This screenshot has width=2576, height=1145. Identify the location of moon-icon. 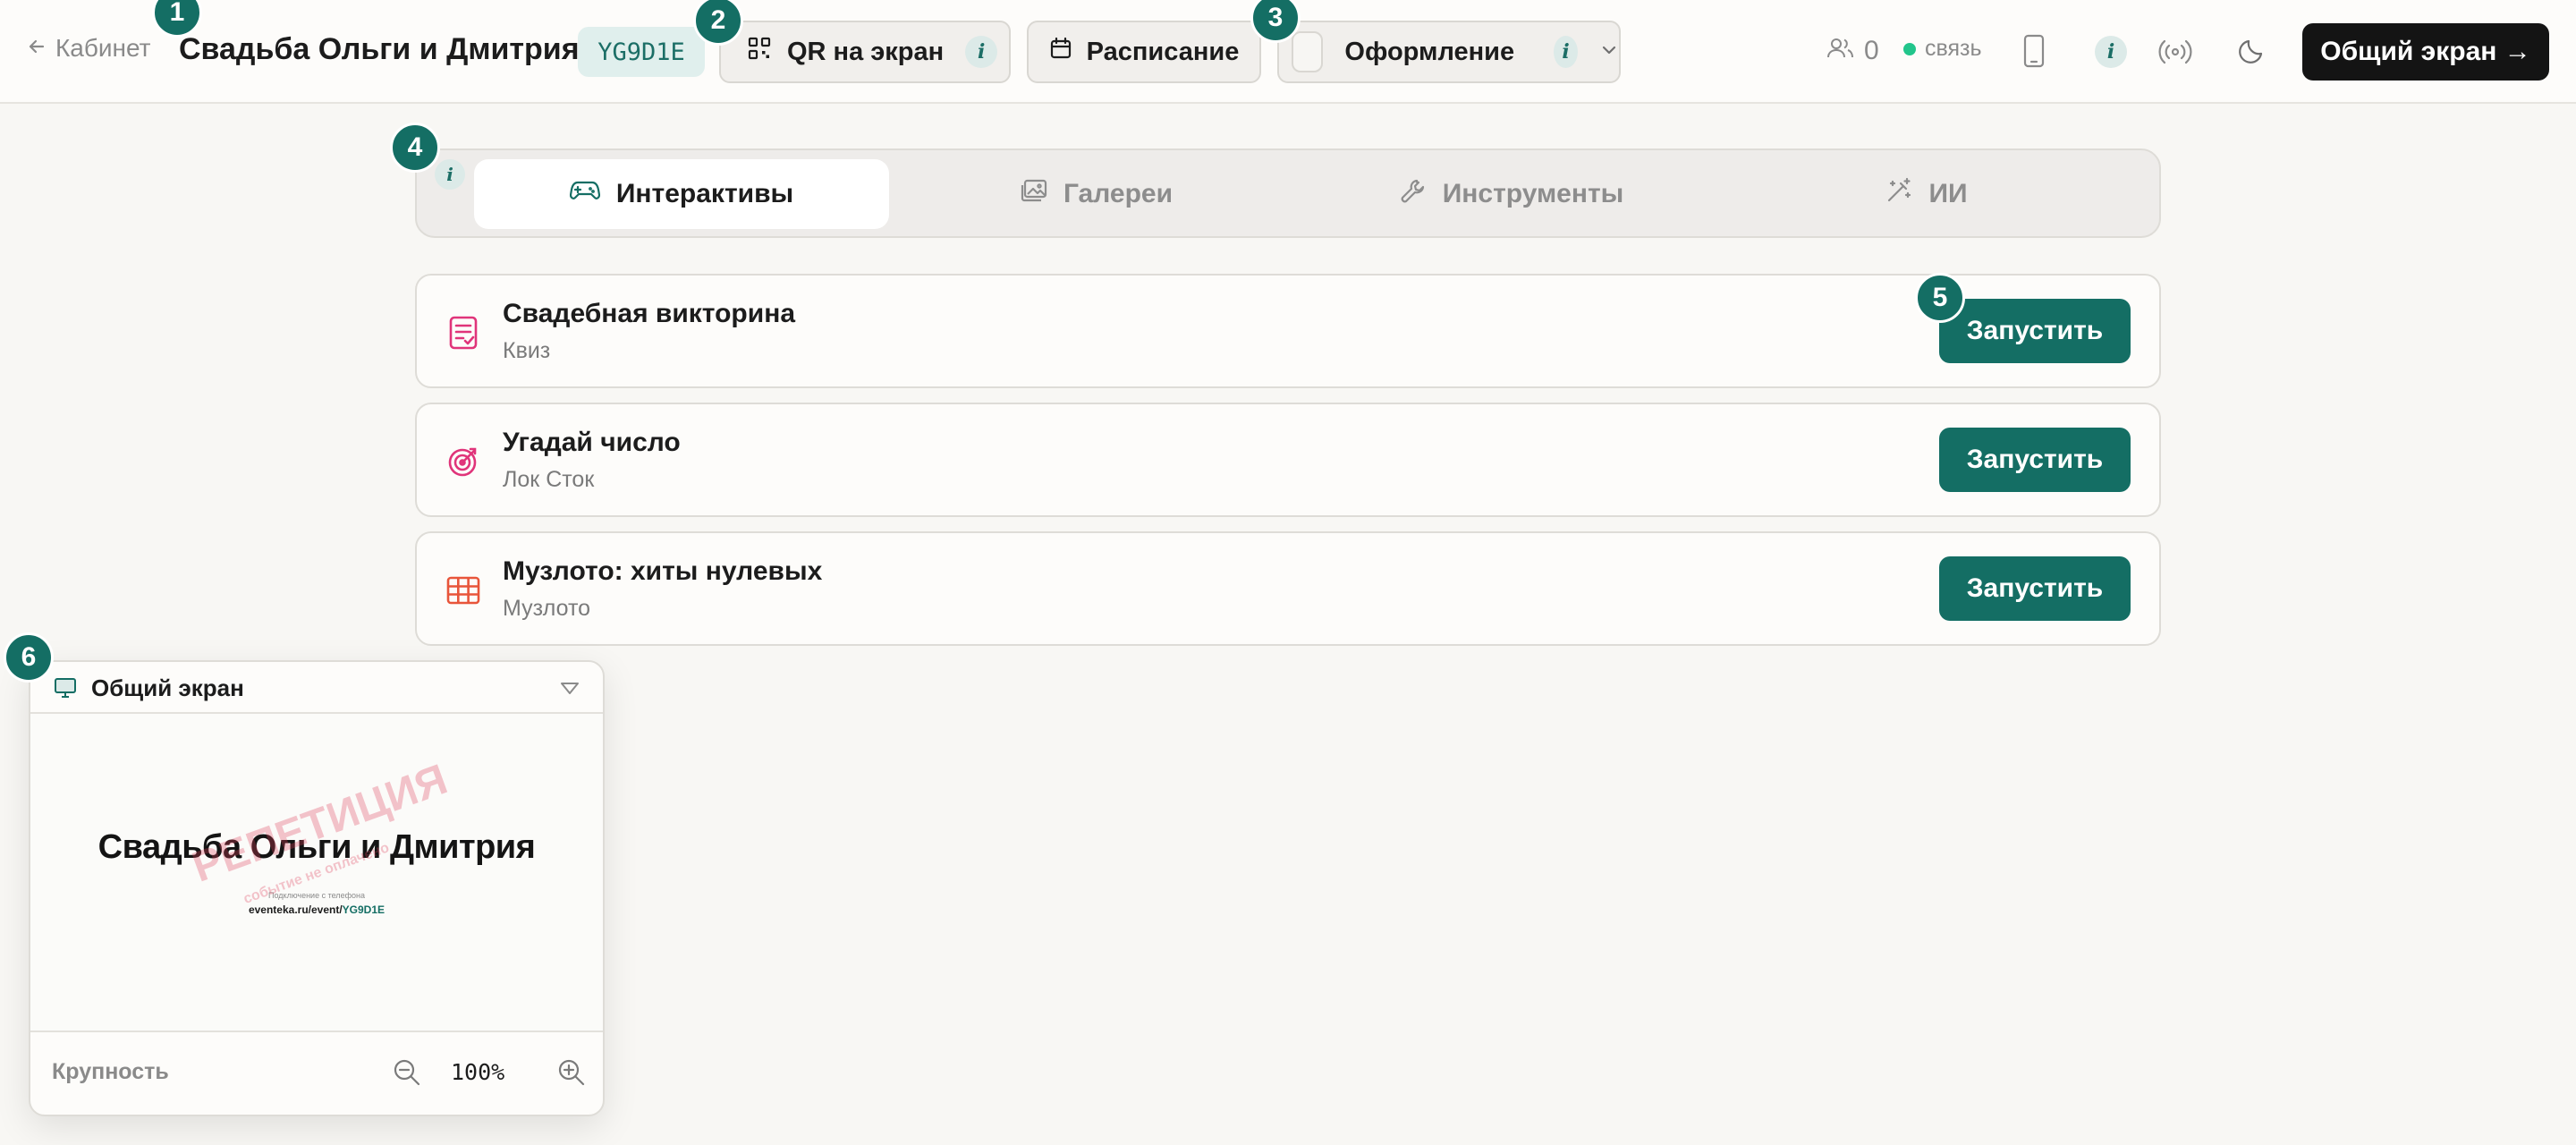
(2252, 52).